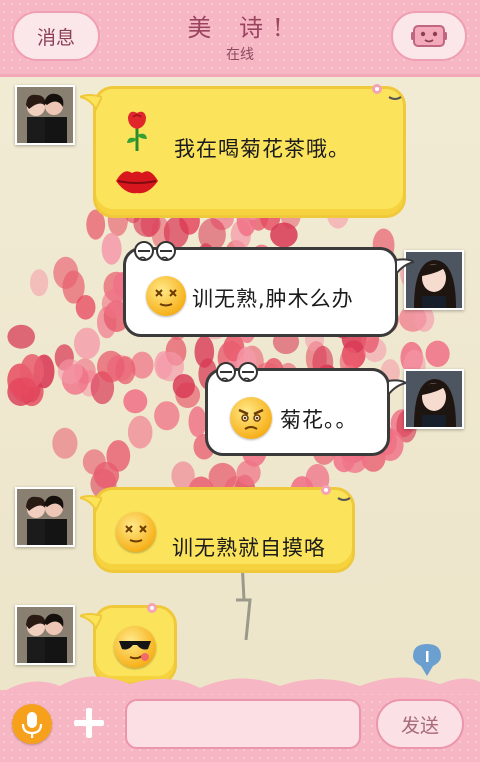 The image size is (480, 762). What do you see at coordinates (137, 182) in the screenshot?
I see `lips-icon` at bounding box center [137, 182].